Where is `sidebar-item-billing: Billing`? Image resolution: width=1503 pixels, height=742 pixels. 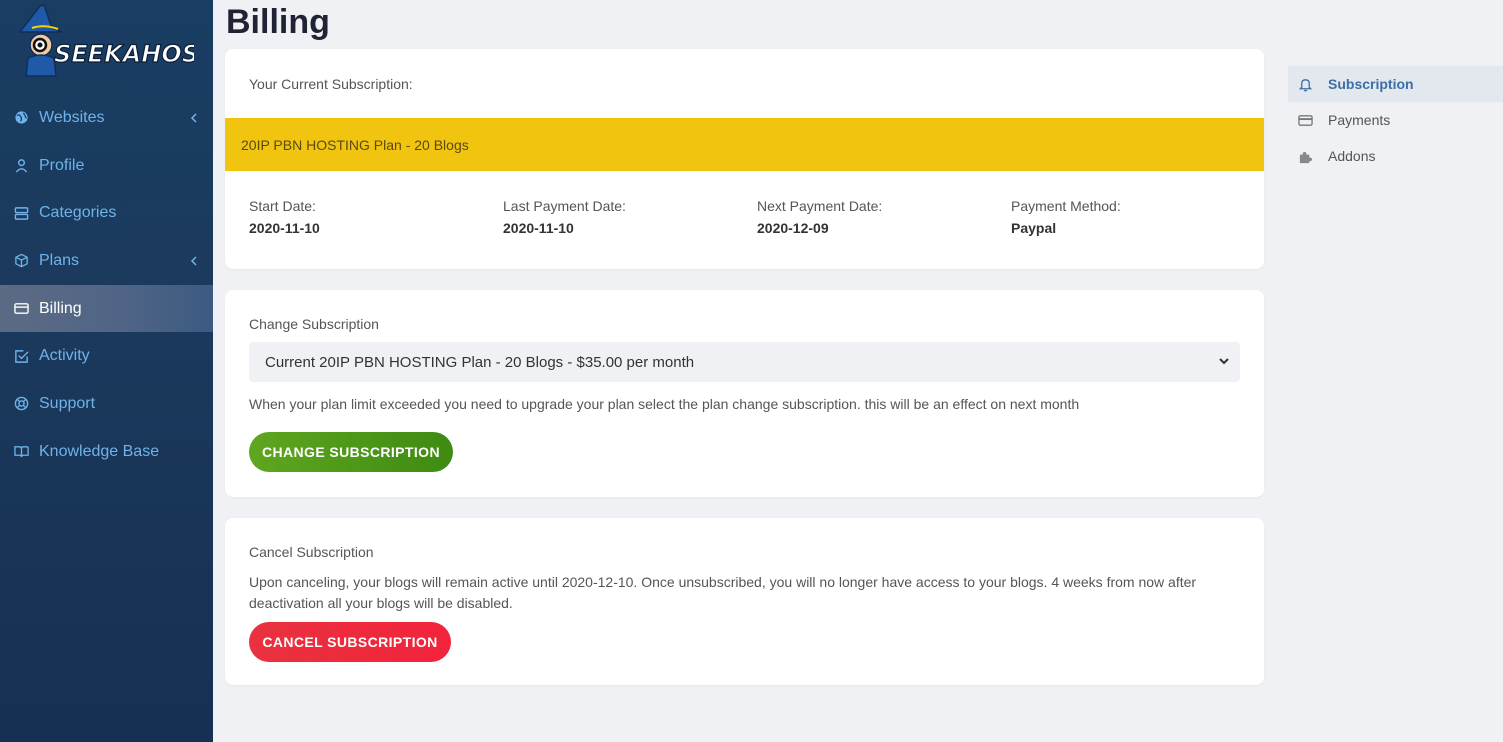
sidebar-item-billing: Billing is located at coordinates (106, 308).